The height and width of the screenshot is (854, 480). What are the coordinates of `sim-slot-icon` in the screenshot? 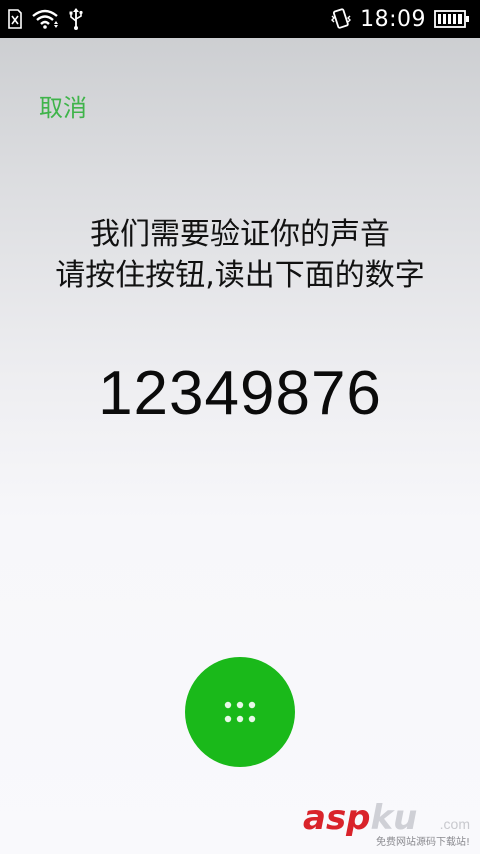 It's located at (15, 19).